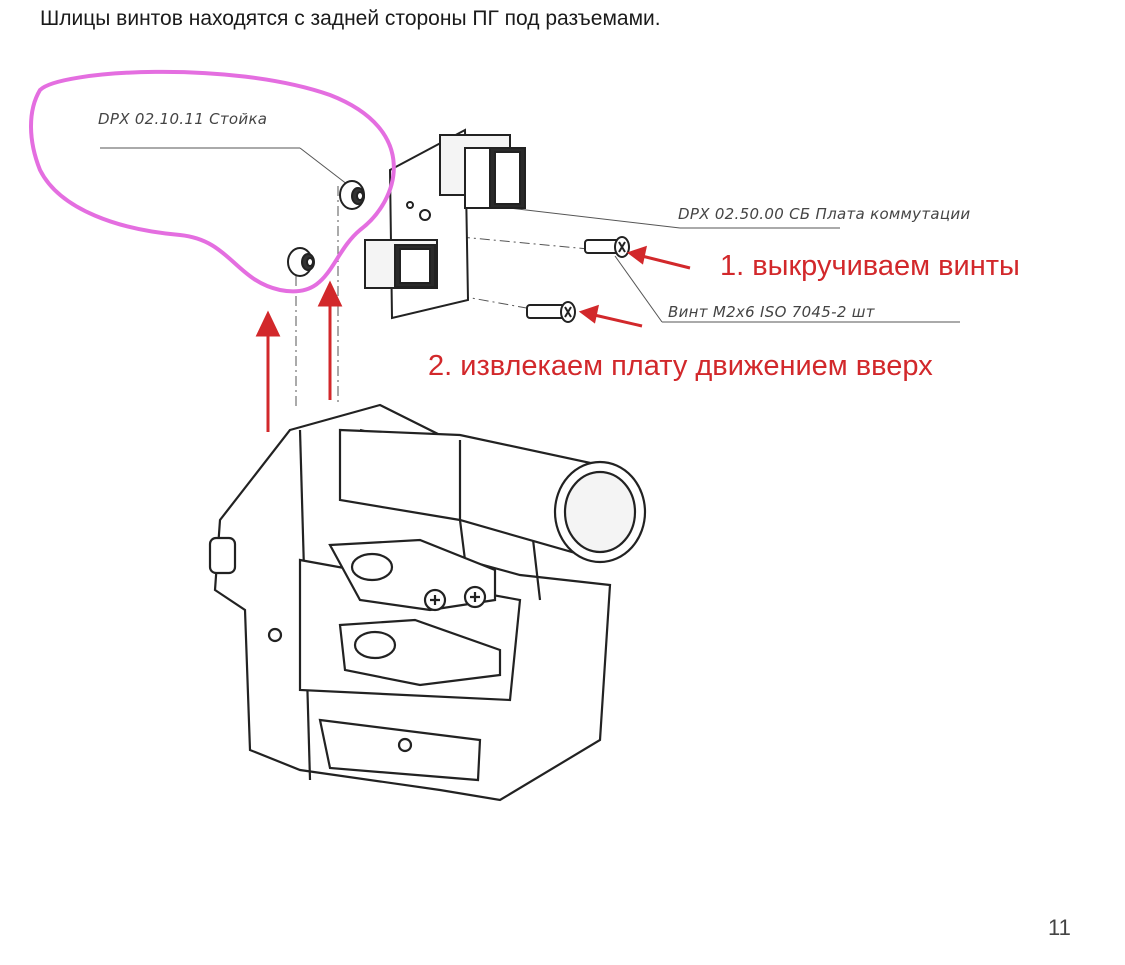  Describe the element at coordinates (352, 195) in the screenshot. I see `standoff-upper` at that location.